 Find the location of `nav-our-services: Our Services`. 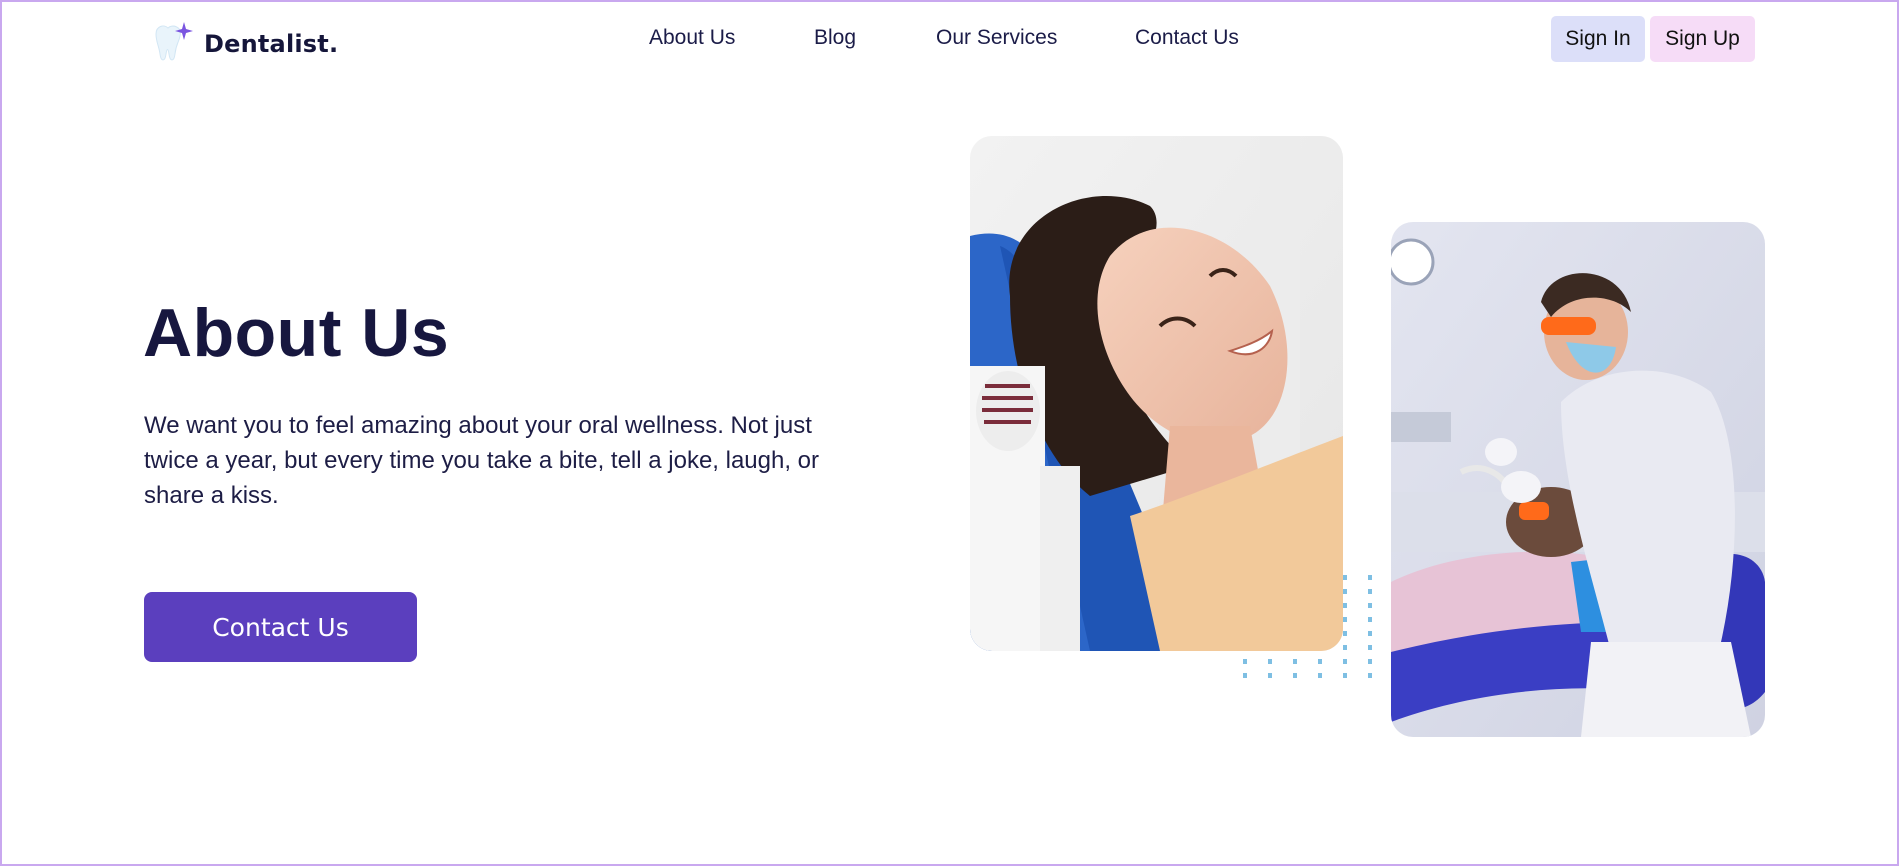

nav-our-services: Our Services is located at coordinates (996, 38).